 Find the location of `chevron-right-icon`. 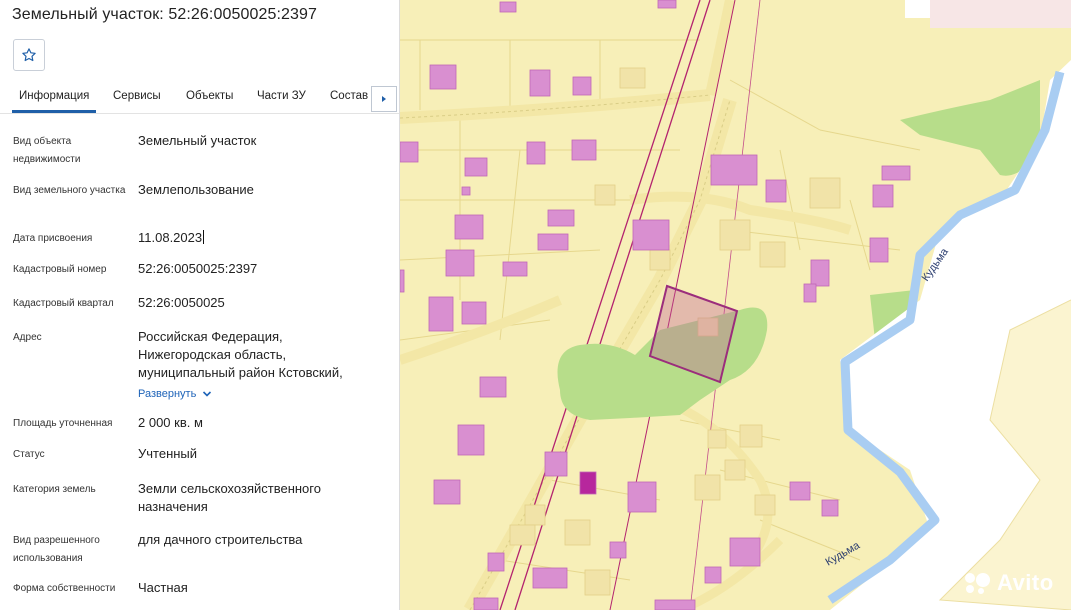

chevron-right-icon is located at coordinates (384, 99).